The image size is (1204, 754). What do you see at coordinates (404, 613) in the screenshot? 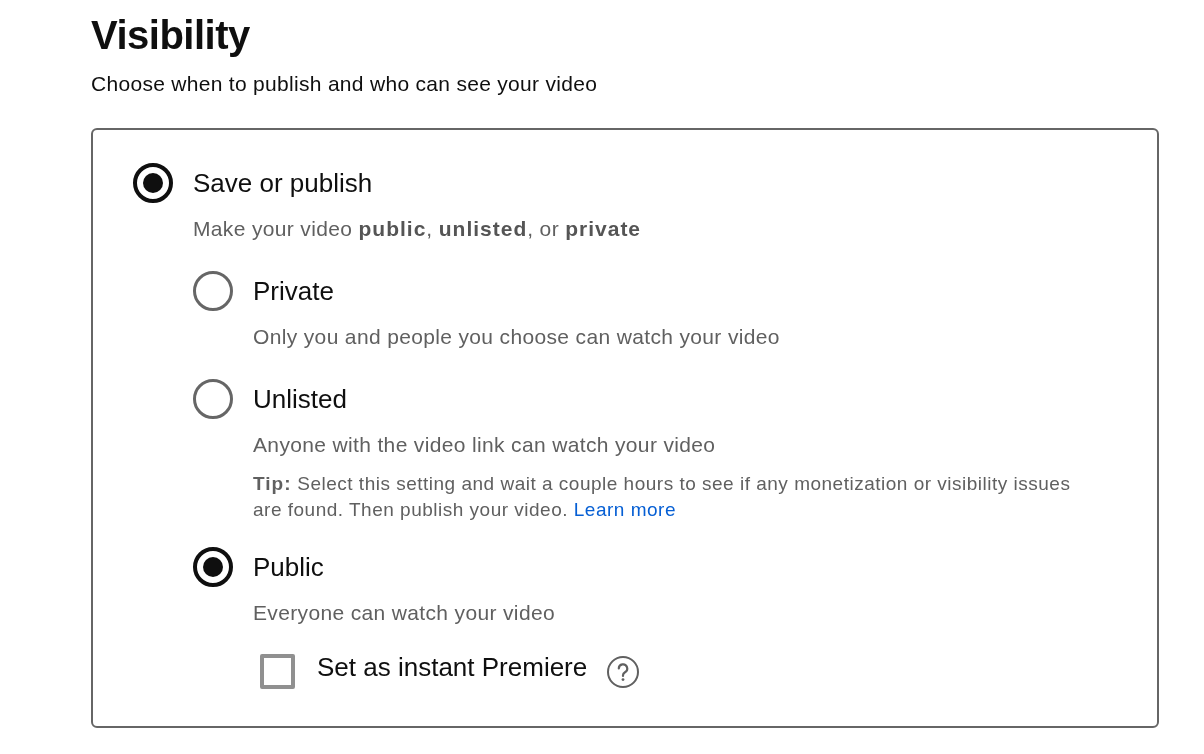
I see `option-description: Everyone can watch your video` at bounding box center [404, 613].